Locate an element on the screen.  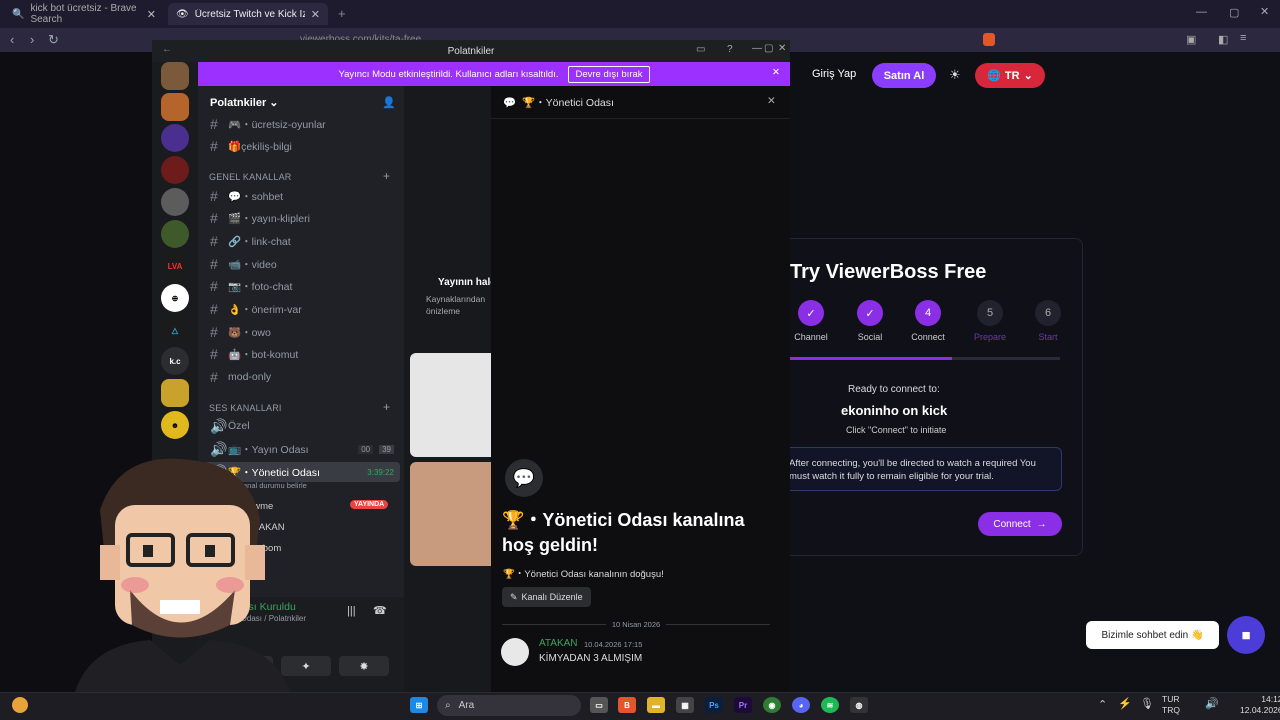
mic-icon: 🎙 is located at coordinates (1147, 703).